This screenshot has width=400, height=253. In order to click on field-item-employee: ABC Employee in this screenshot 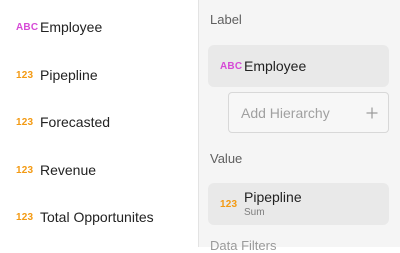, I will do `click(59, 27)`.